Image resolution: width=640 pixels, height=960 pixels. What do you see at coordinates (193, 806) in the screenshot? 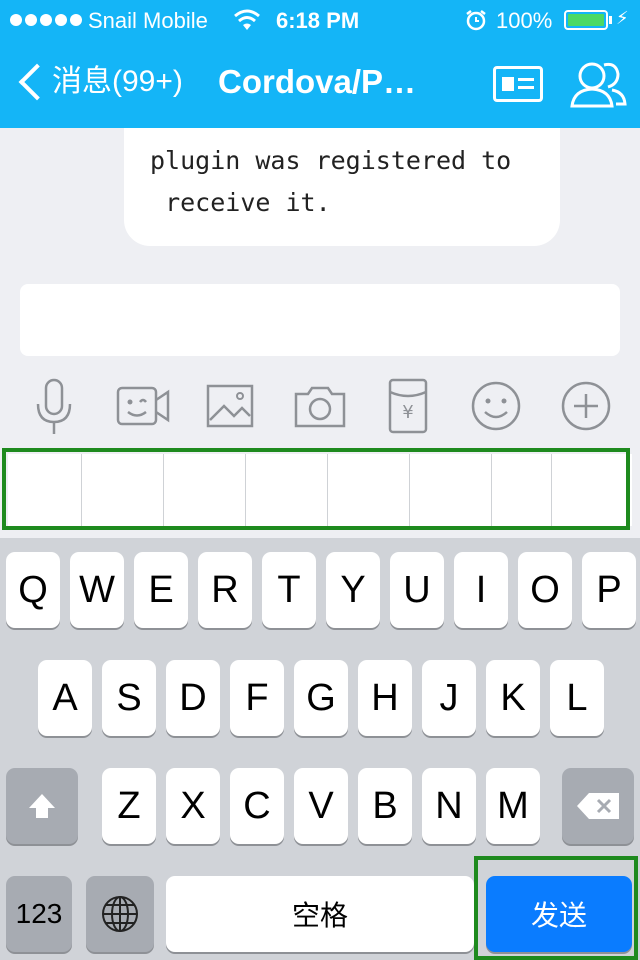
I see `key-x: X` at bounding box center [193, 806].